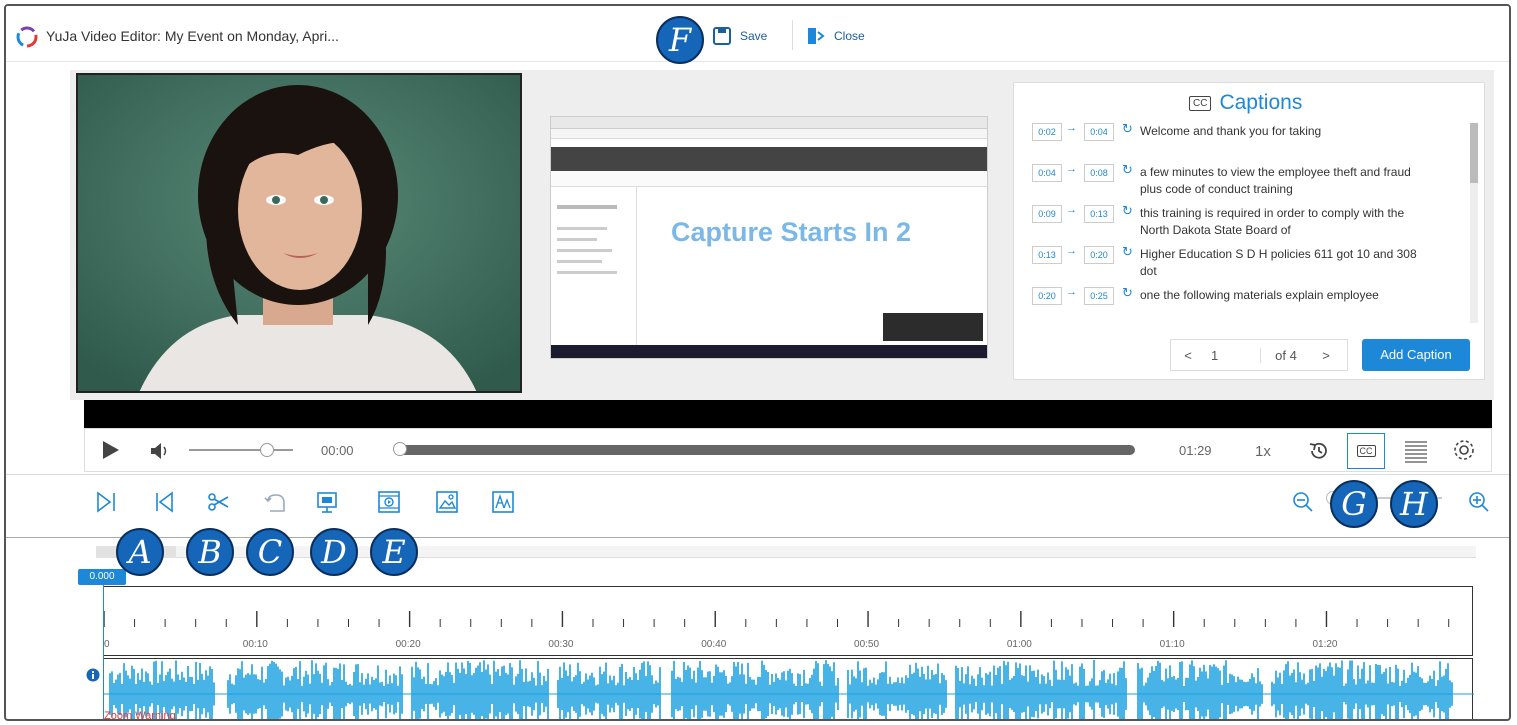  Describe the element at coordinates (93, 675) in the screenshot. I see `info-icon` at that location.